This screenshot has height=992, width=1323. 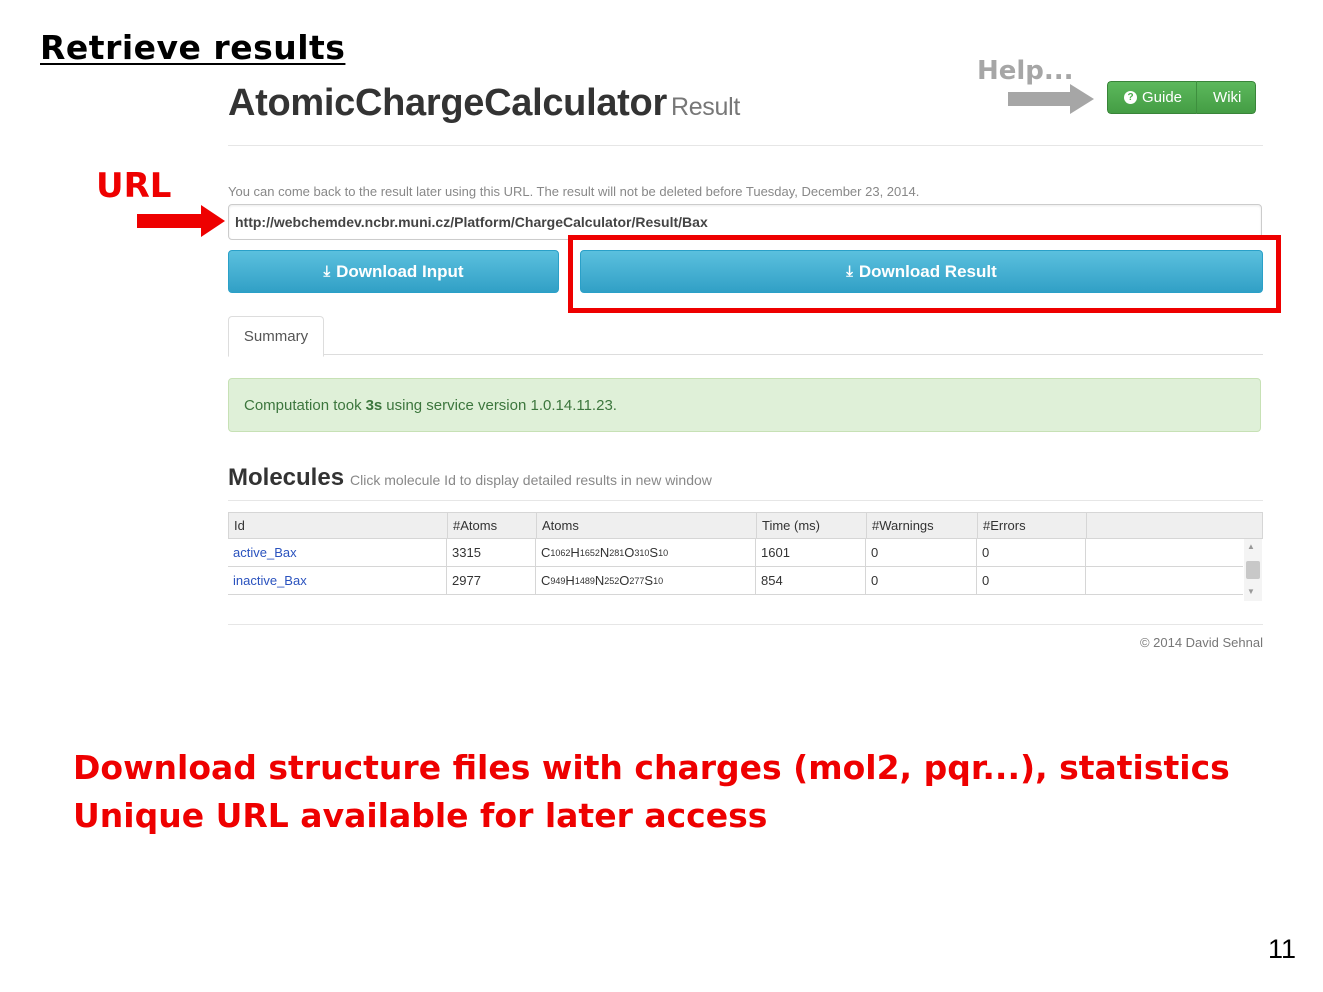 What do you see at coordinates (447, 103) in the screenshot?
I see `app-name: AtomicChargeCalculator` at bounding box center [447, 103].